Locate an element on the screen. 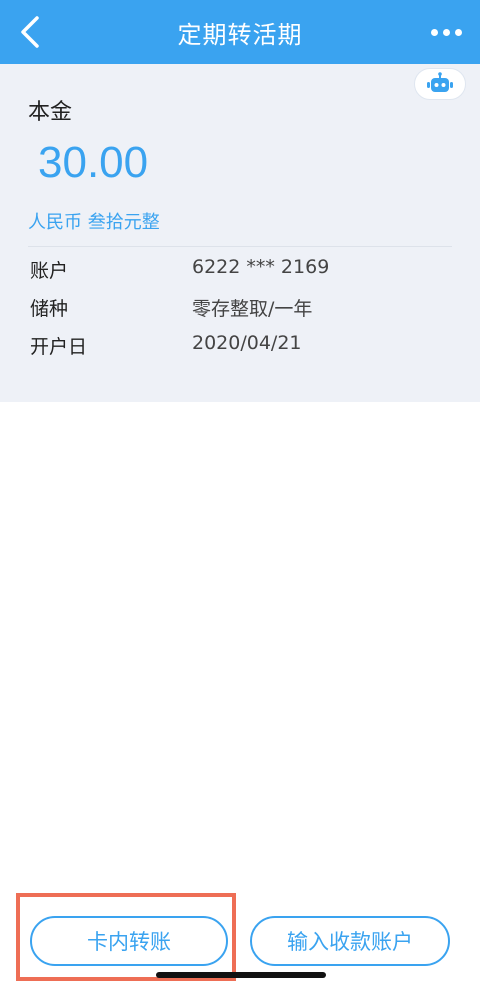 The image size is (480, 988). detail-value: 零存整取/一年 is located at coordinates (252, 309).